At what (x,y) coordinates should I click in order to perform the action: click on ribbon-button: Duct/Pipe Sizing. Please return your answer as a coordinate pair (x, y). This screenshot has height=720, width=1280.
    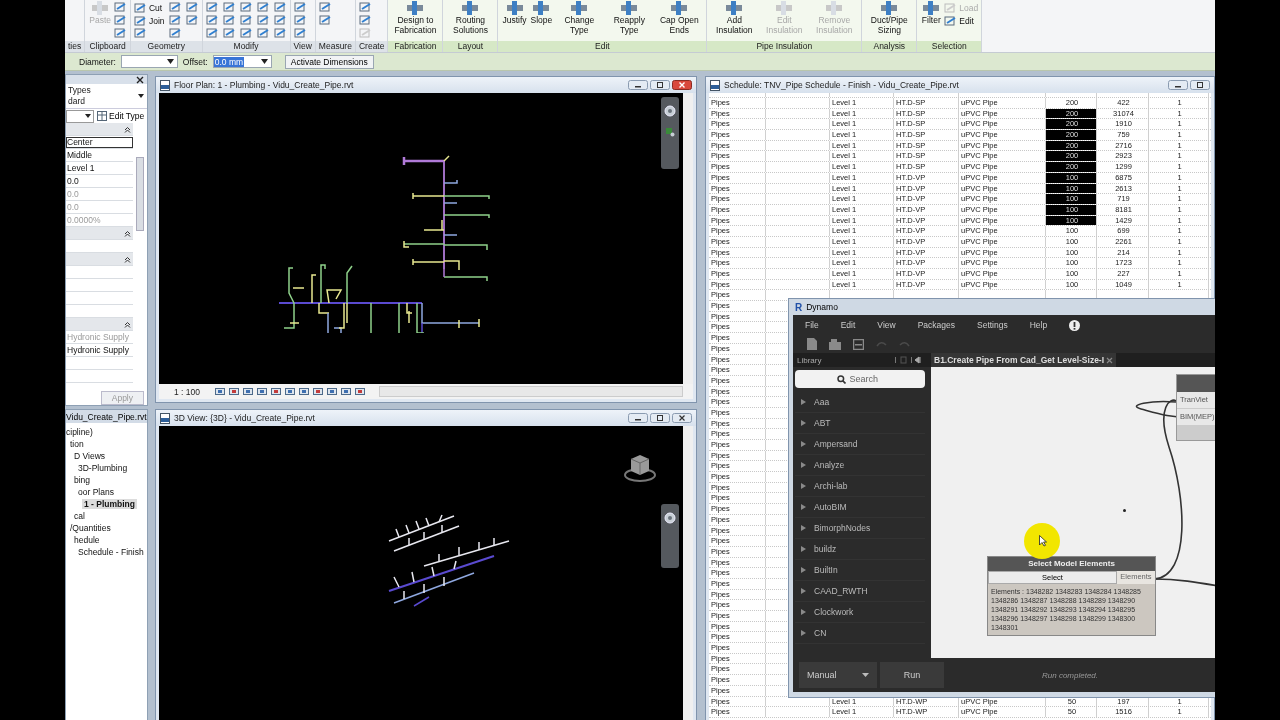
    Looking at the image, I should click on (889, 17).